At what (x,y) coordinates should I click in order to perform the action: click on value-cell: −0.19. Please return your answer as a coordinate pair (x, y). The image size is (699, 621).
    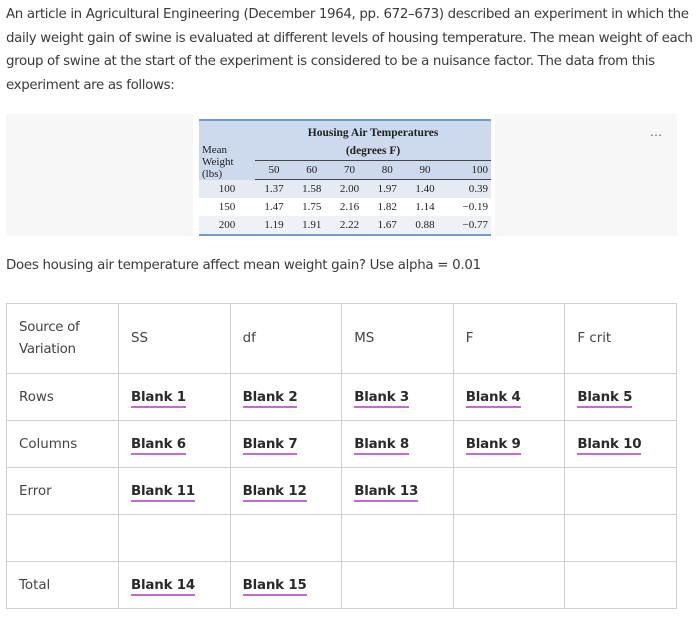
    Looking at the image, I should click on (467, 207).